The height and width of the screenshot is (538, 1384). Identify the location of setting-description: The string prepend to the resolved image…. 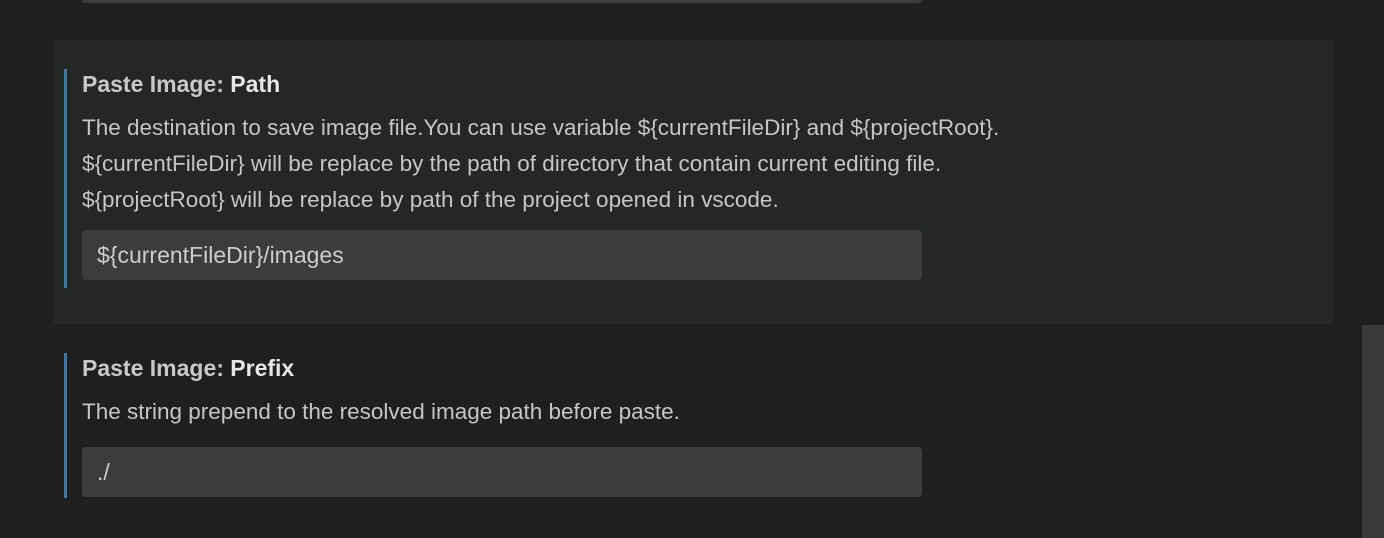
(708, 411).